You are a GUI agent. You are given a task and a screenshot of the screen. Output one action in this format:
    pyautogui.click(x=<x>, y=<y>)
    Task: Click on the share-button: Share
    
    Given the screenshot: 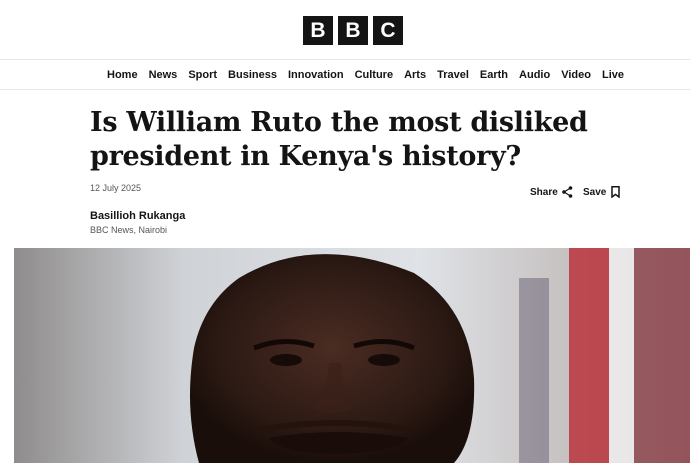 What is the action you would take?
    pyautogui.click(x=551, y=192)
    